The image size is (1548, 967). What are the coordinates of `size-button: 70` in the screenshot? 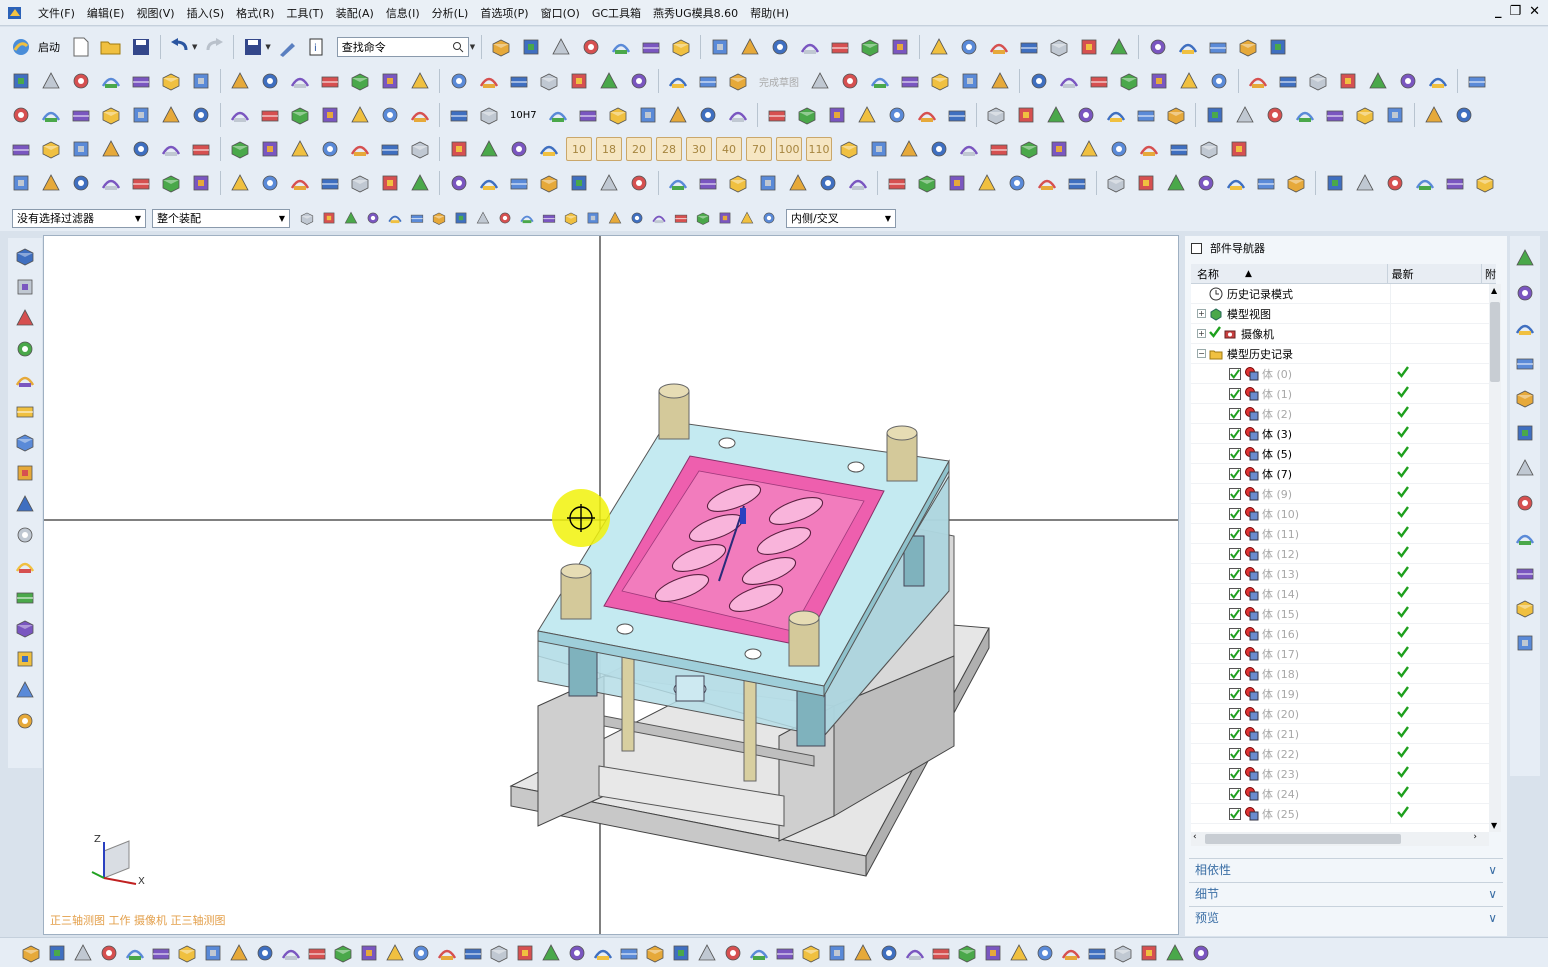 It's located at (759, 149).